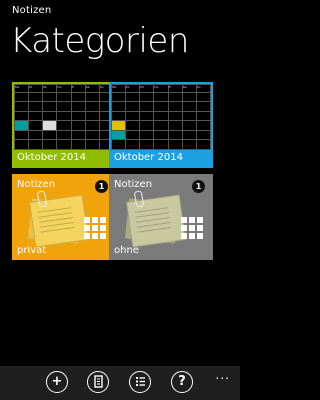 The width and height of the screenshot is (320, 400). I want to click on tile-label: privat, so click(32, 250).